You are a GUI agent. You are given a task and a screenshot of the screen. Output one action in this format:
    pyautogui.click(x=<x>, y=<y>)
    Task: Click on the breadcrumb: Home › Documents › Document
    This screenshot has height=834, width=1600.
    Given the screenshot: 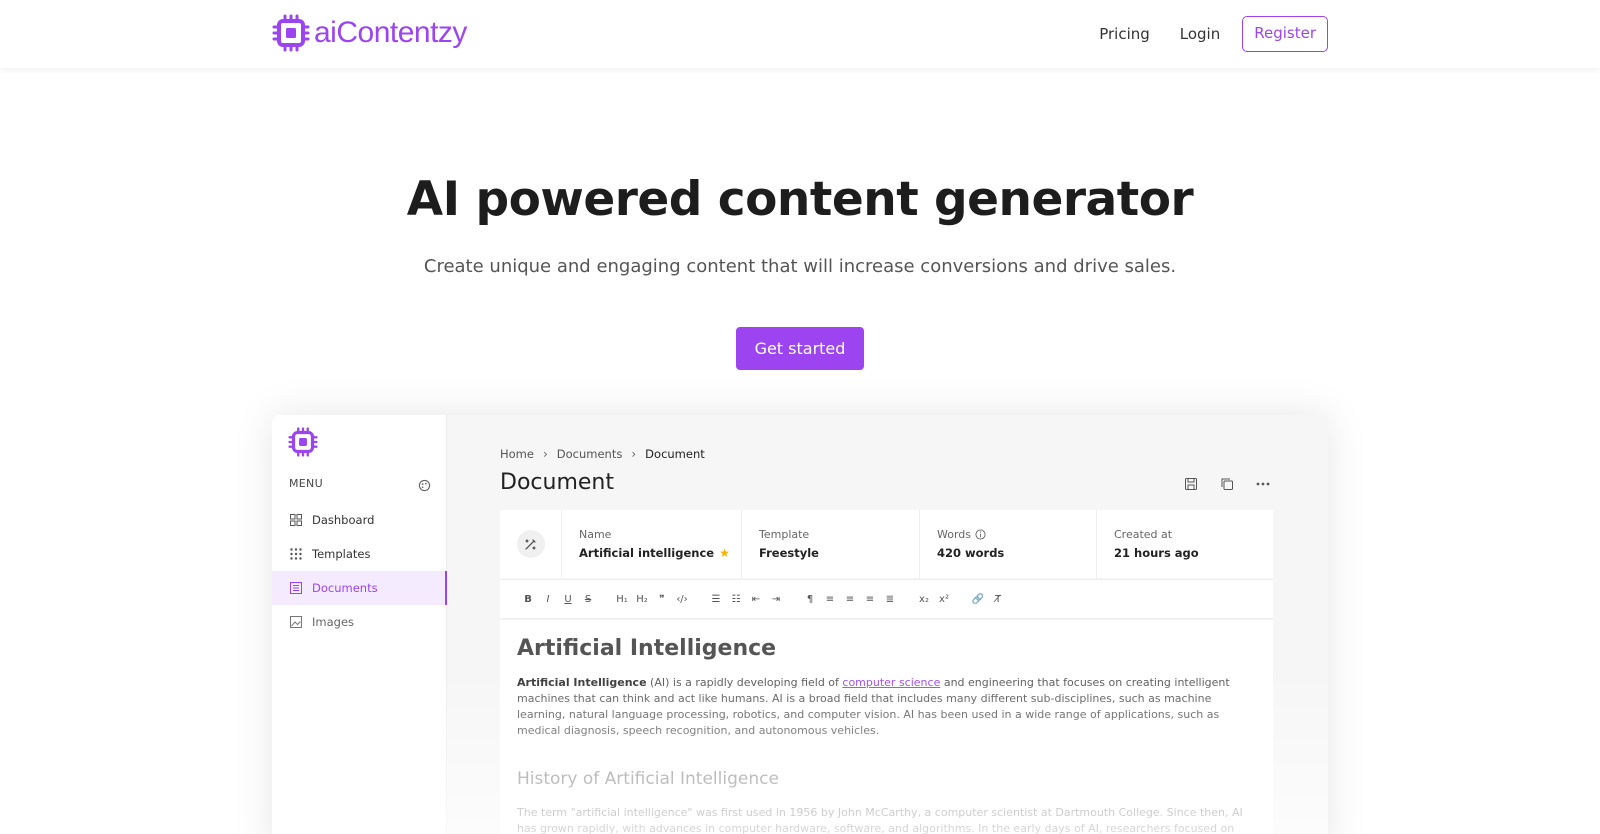 What is the action you would take?
    pyautogui.click(x=602, y=454)
    